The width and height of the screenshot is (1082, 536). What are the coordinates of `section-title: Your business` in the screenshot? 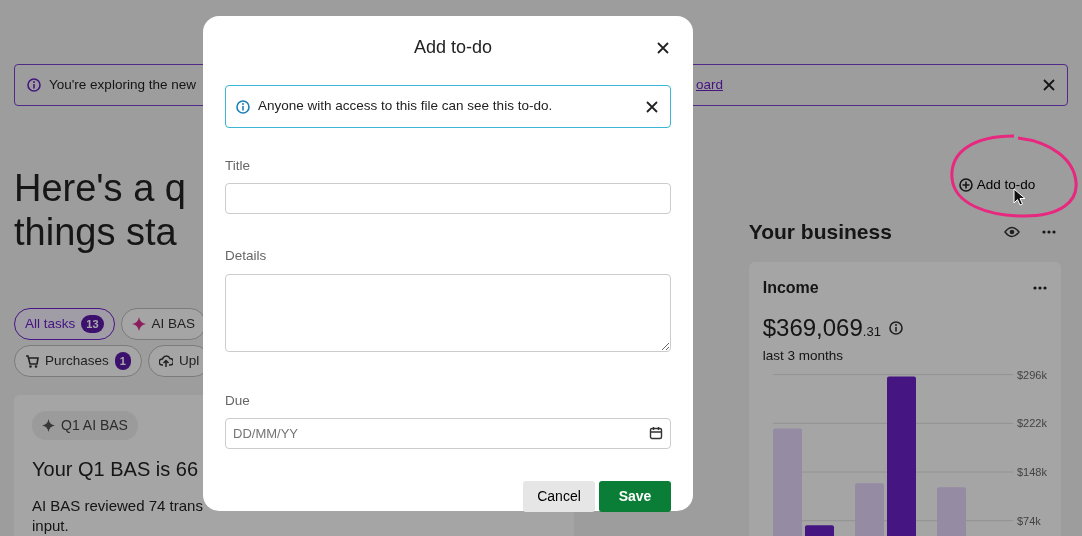 It's located at (820, 232).